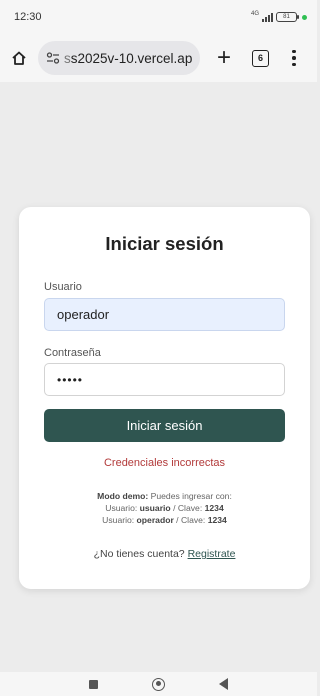 The width and height of the screenshot is (320, 696). I want to click on register-prompt: ¿No tienes cuenta? Registrate, so click(164, 554).